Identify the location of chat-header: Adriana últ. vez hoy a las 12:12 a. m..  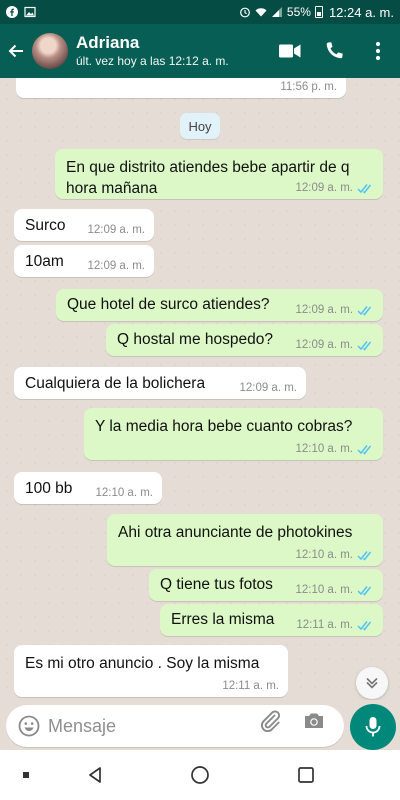
(200, 51).